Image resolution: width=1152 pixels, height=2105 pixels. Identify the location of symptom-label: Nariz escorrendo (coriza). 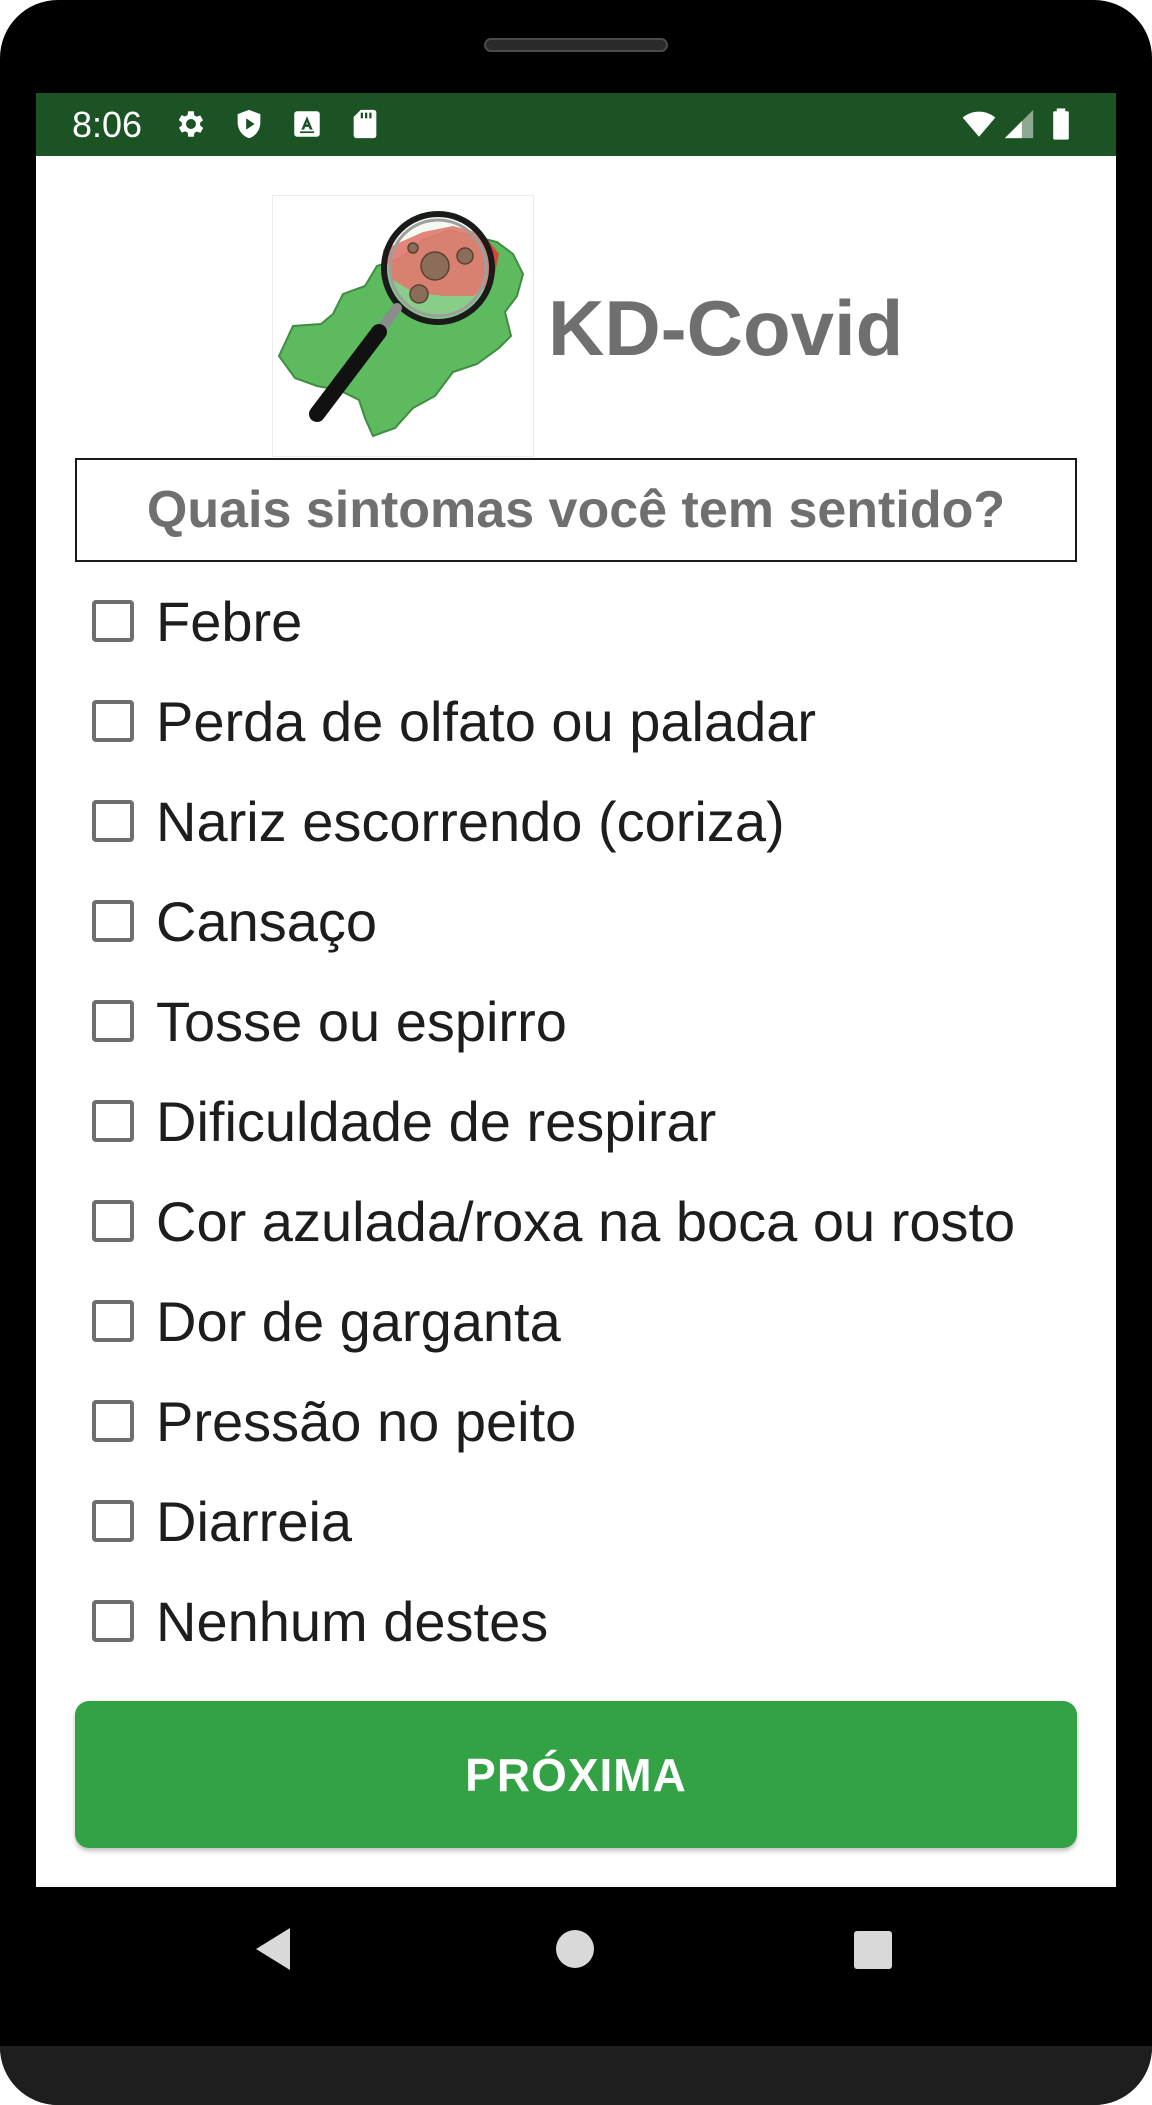
(470, 821).